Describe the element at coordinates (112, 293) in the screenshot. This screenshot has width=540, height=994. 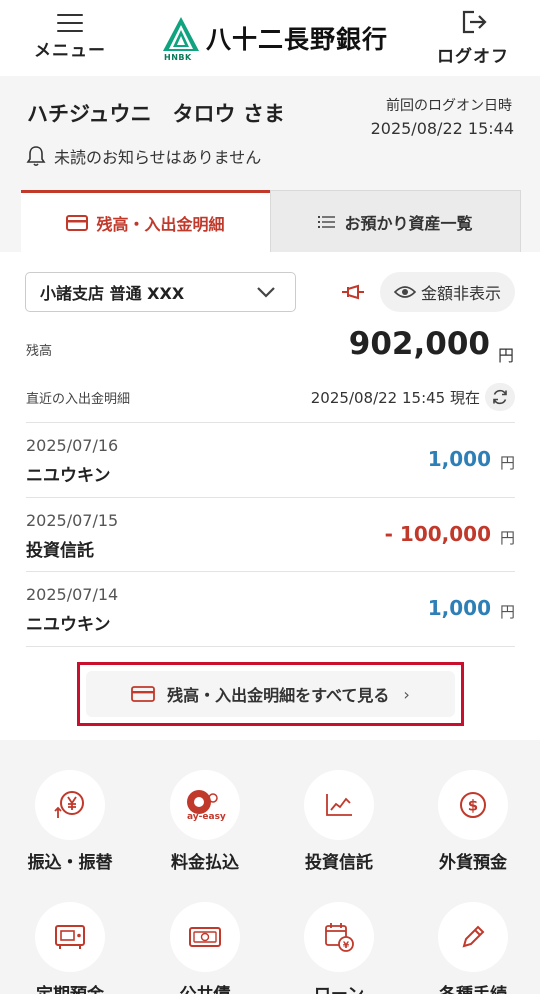
I see `account-select-value: 小諸支店 普通 XXX` at that location.